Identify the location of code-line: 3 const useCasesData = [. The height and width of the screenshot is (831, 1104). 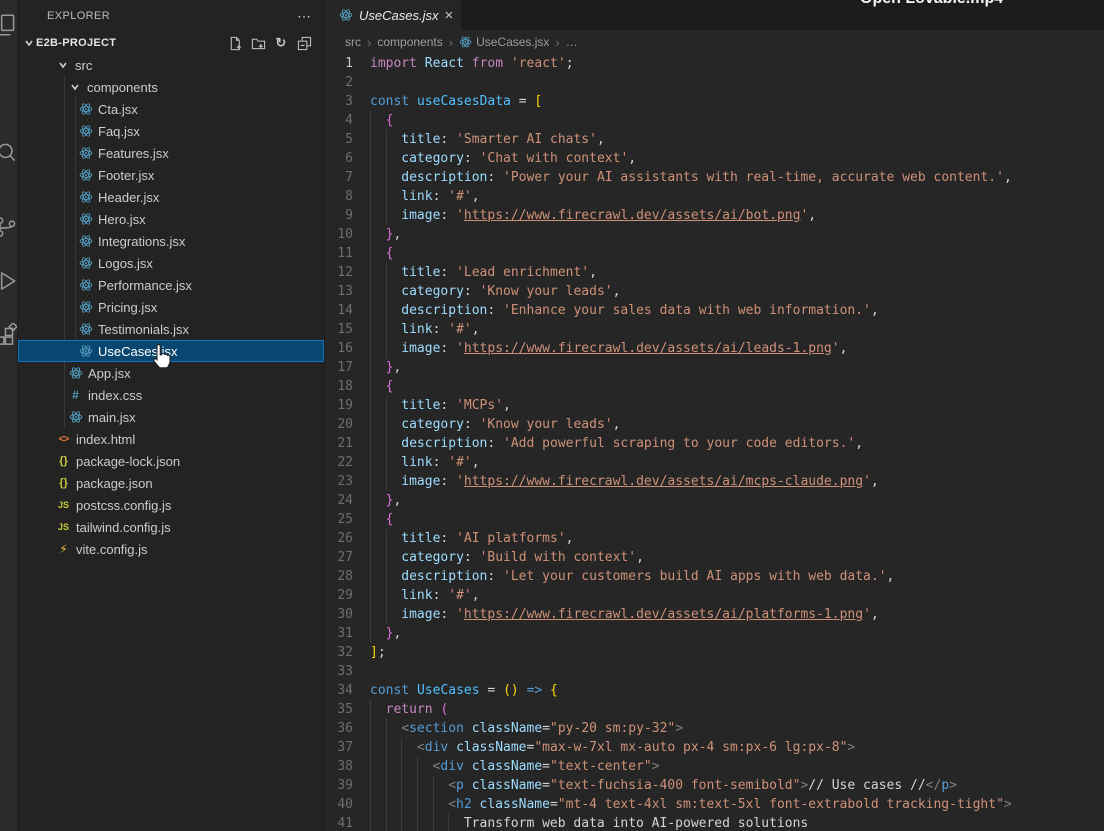
(715, 101).